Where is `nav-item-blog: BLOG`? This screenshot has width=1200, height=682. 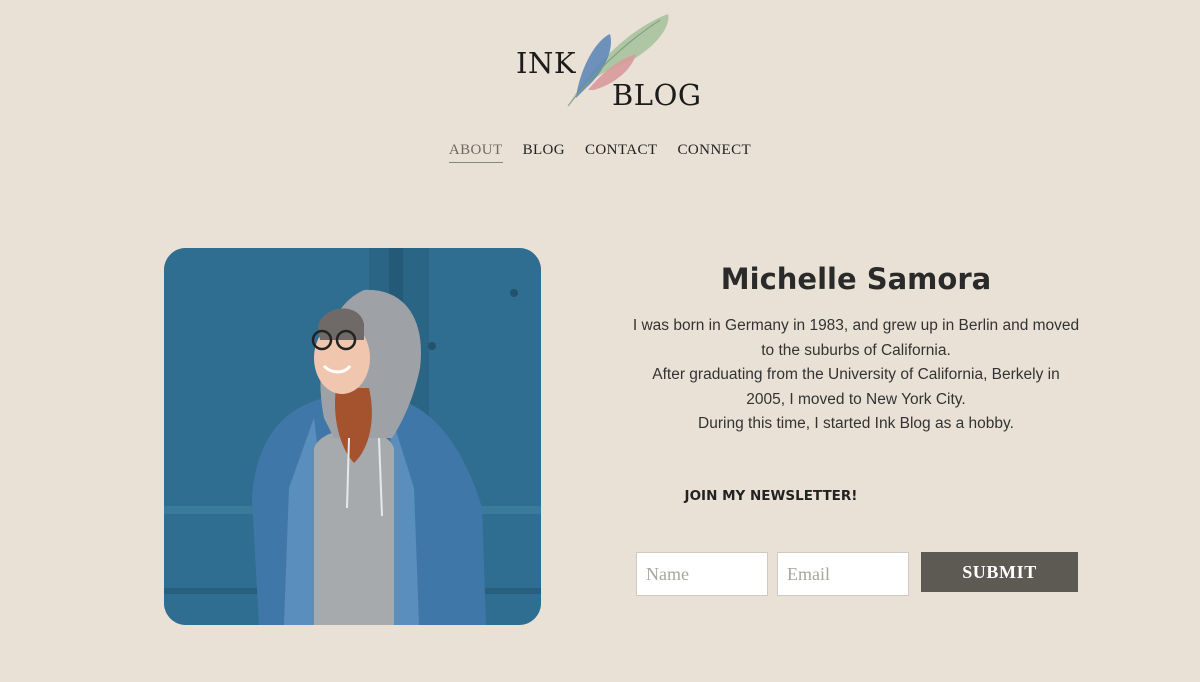 nav-item-blog: BLOG is located at coordinates (544, 152).